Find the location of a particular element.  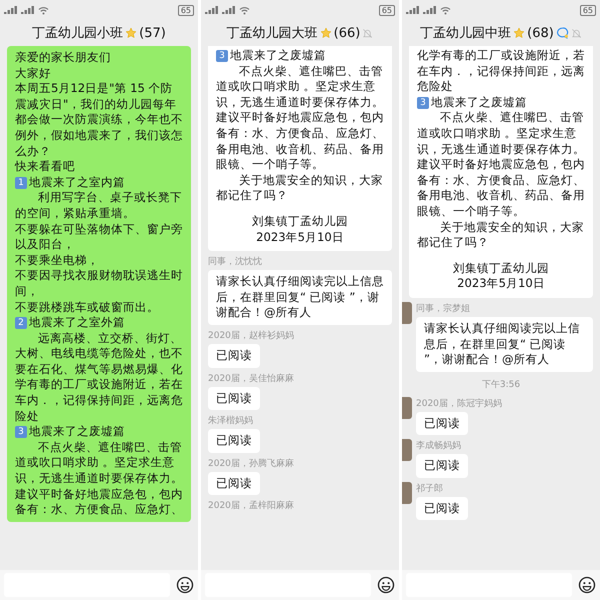

sender-name: 2020届，吴佳怡麻麻 is located at coordinates (251, 378).